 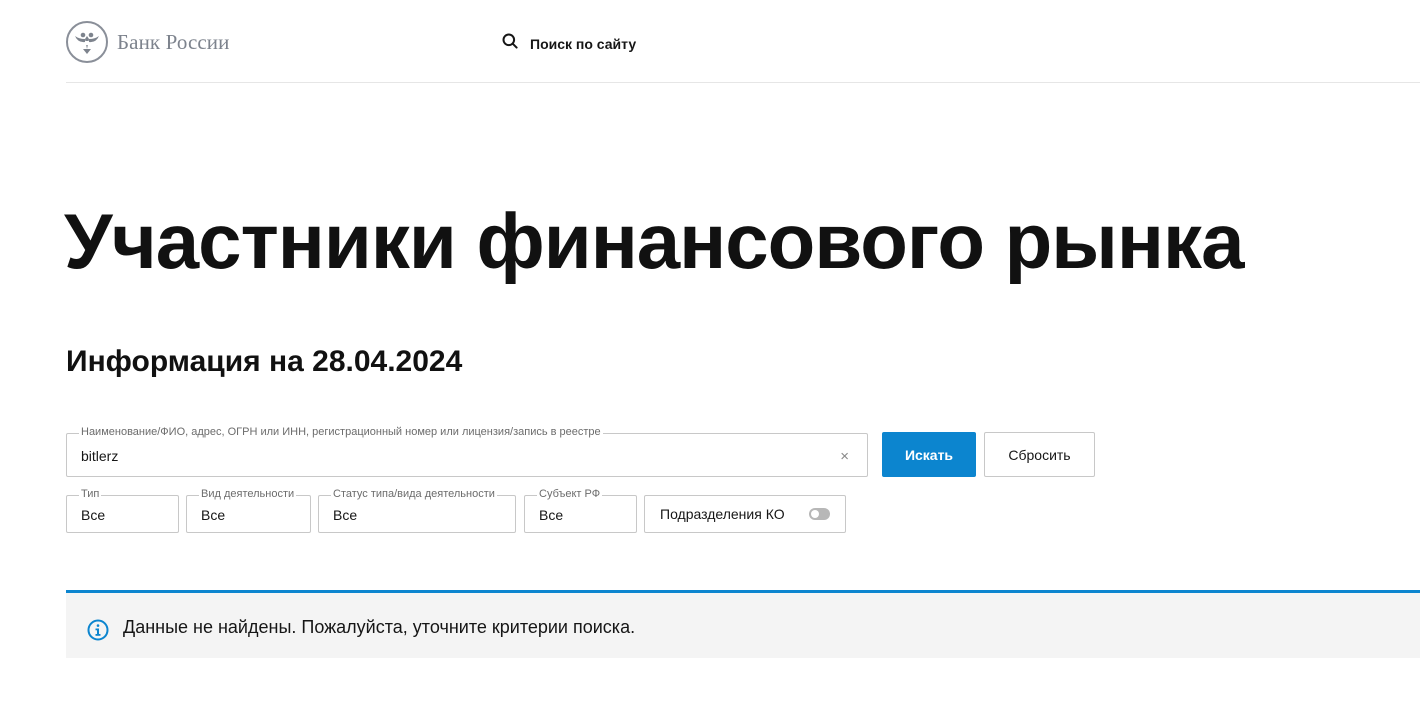 I want to click on activity-select-value: Все, so click(x=213, y=515).